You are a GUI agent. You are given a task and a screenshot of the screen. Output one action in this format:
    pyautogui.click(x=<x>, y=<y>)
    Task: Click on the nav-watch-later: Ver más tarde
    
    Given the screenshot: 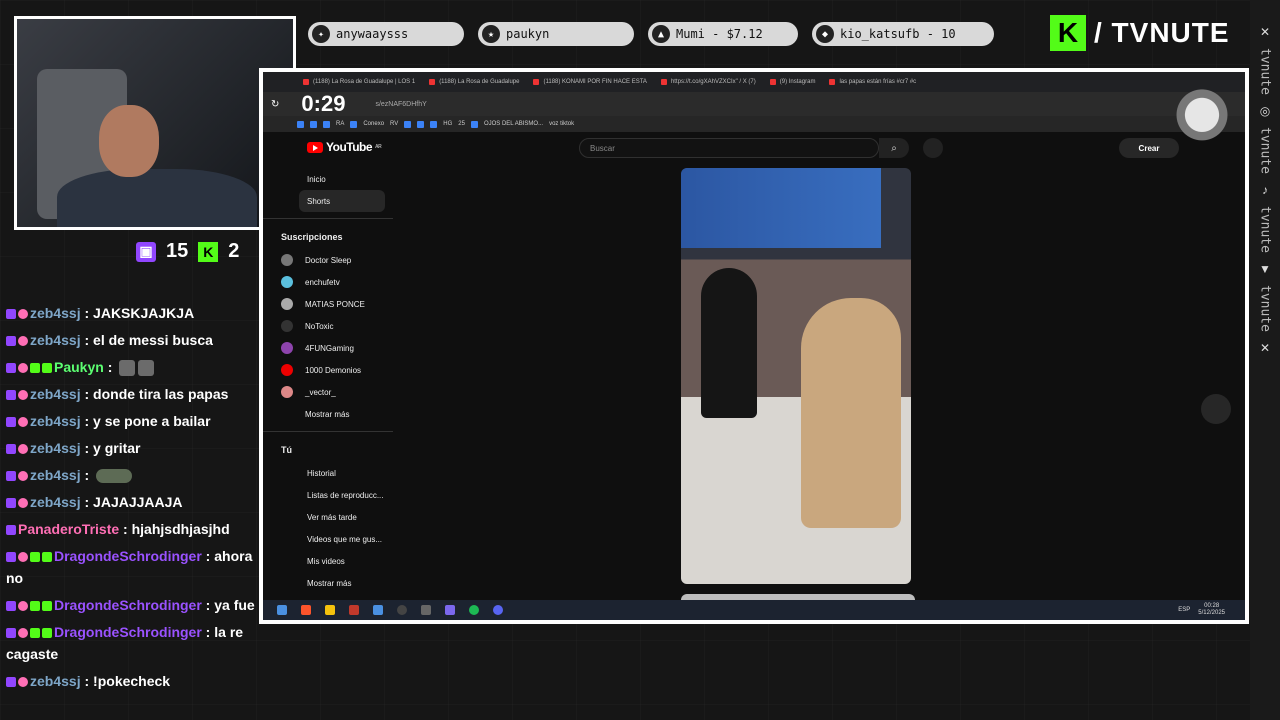 What is the action you would take?
    pyautogui.click(x=328, y=517)
    